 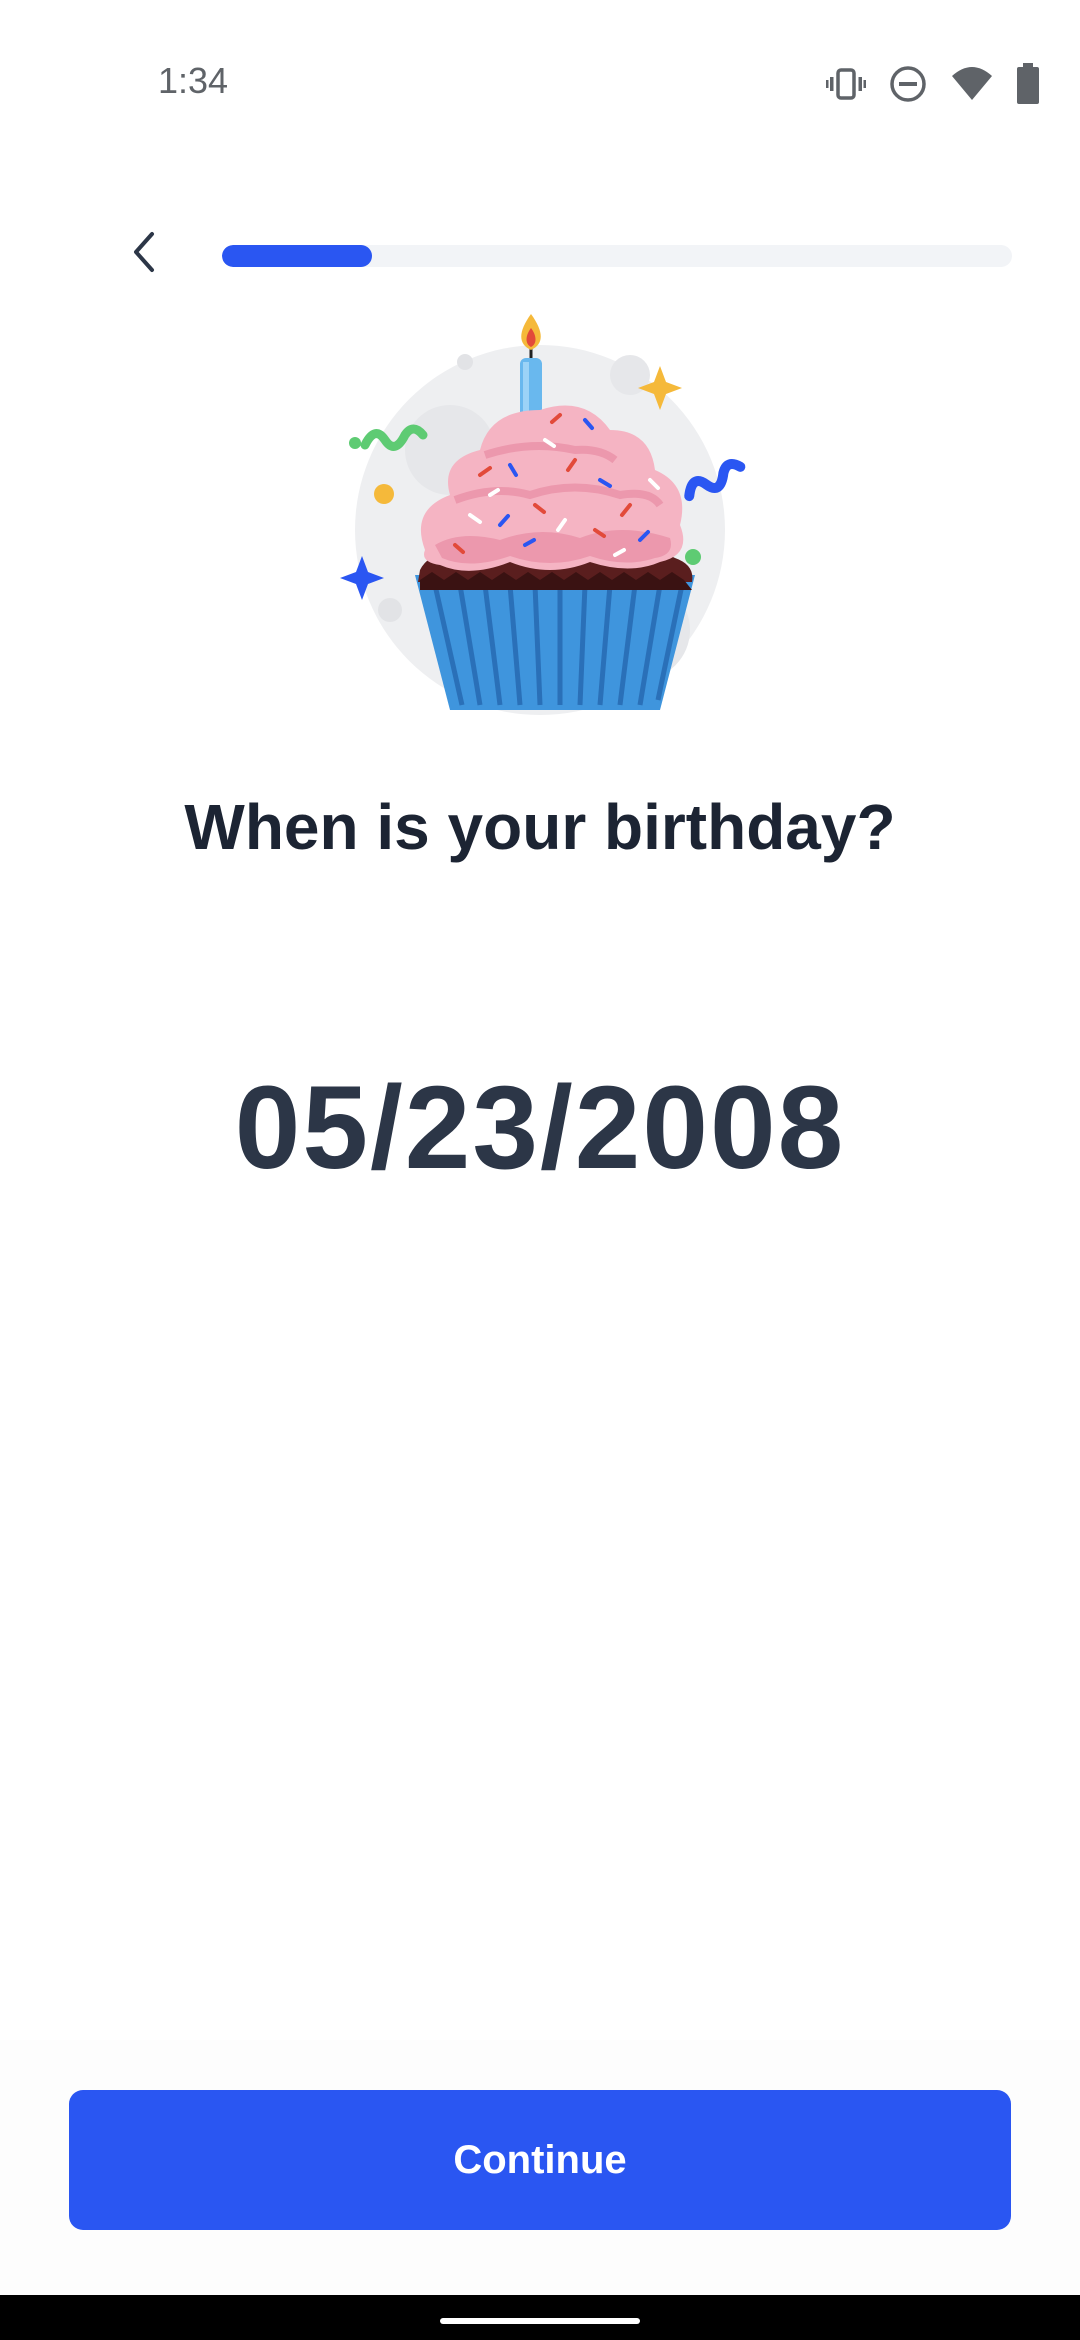 I want to click on status-time: 1:34, so click(x=193, y=80).